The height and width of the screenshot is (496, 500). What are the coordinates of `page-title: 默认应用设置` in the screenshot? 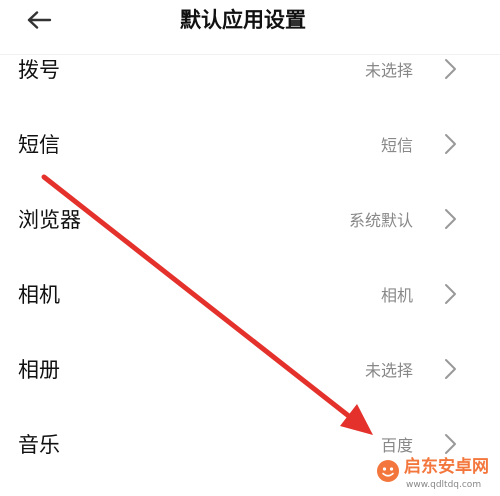 It's located at (243, 20).